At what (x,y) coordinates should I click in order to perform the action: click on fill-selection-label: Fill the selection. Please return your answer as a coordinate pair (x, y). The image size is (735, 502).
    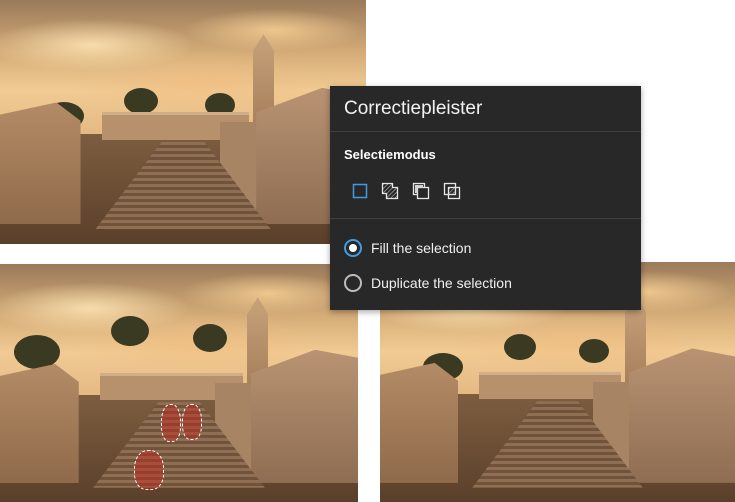
    Looking at the image, I should click on (421, 248).